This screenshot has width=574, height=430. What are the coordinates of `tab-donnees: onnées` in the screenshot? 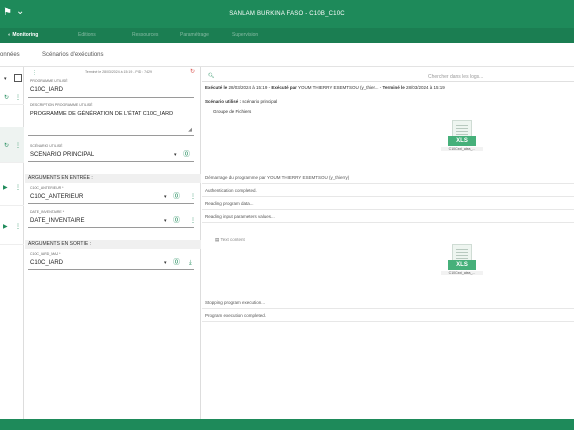 It's located at (10, 55).